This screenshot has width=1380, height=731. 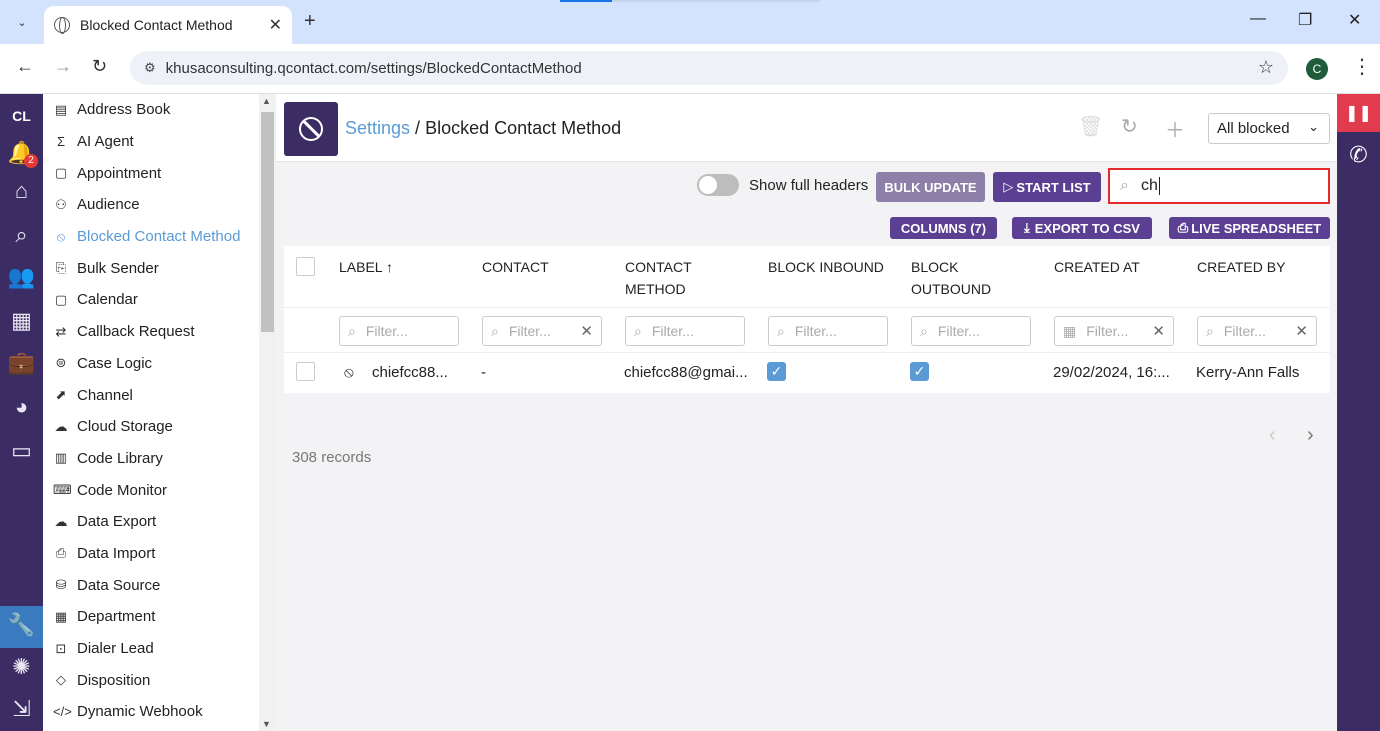 I want to click on menu-item-dynamic-webhook: </> Dynamic Webhook, so click(x=151, y=712).